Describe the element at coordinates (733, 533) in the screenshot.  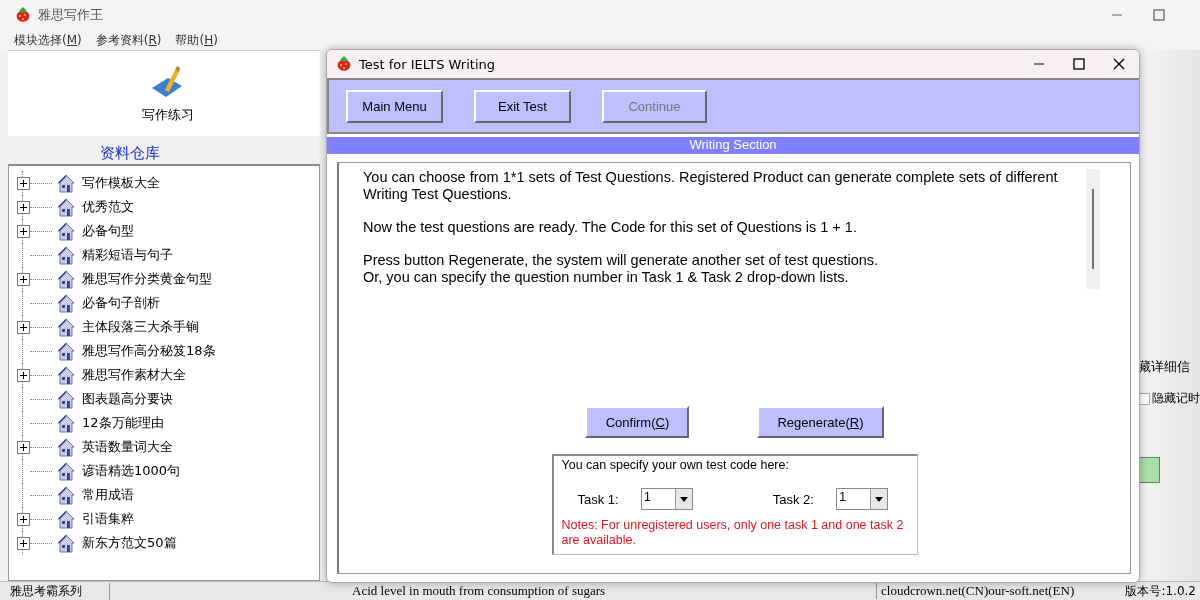
I see `note-text: Notes: For unregistered users, only one task 1 and one task 2 are available.` at that location.